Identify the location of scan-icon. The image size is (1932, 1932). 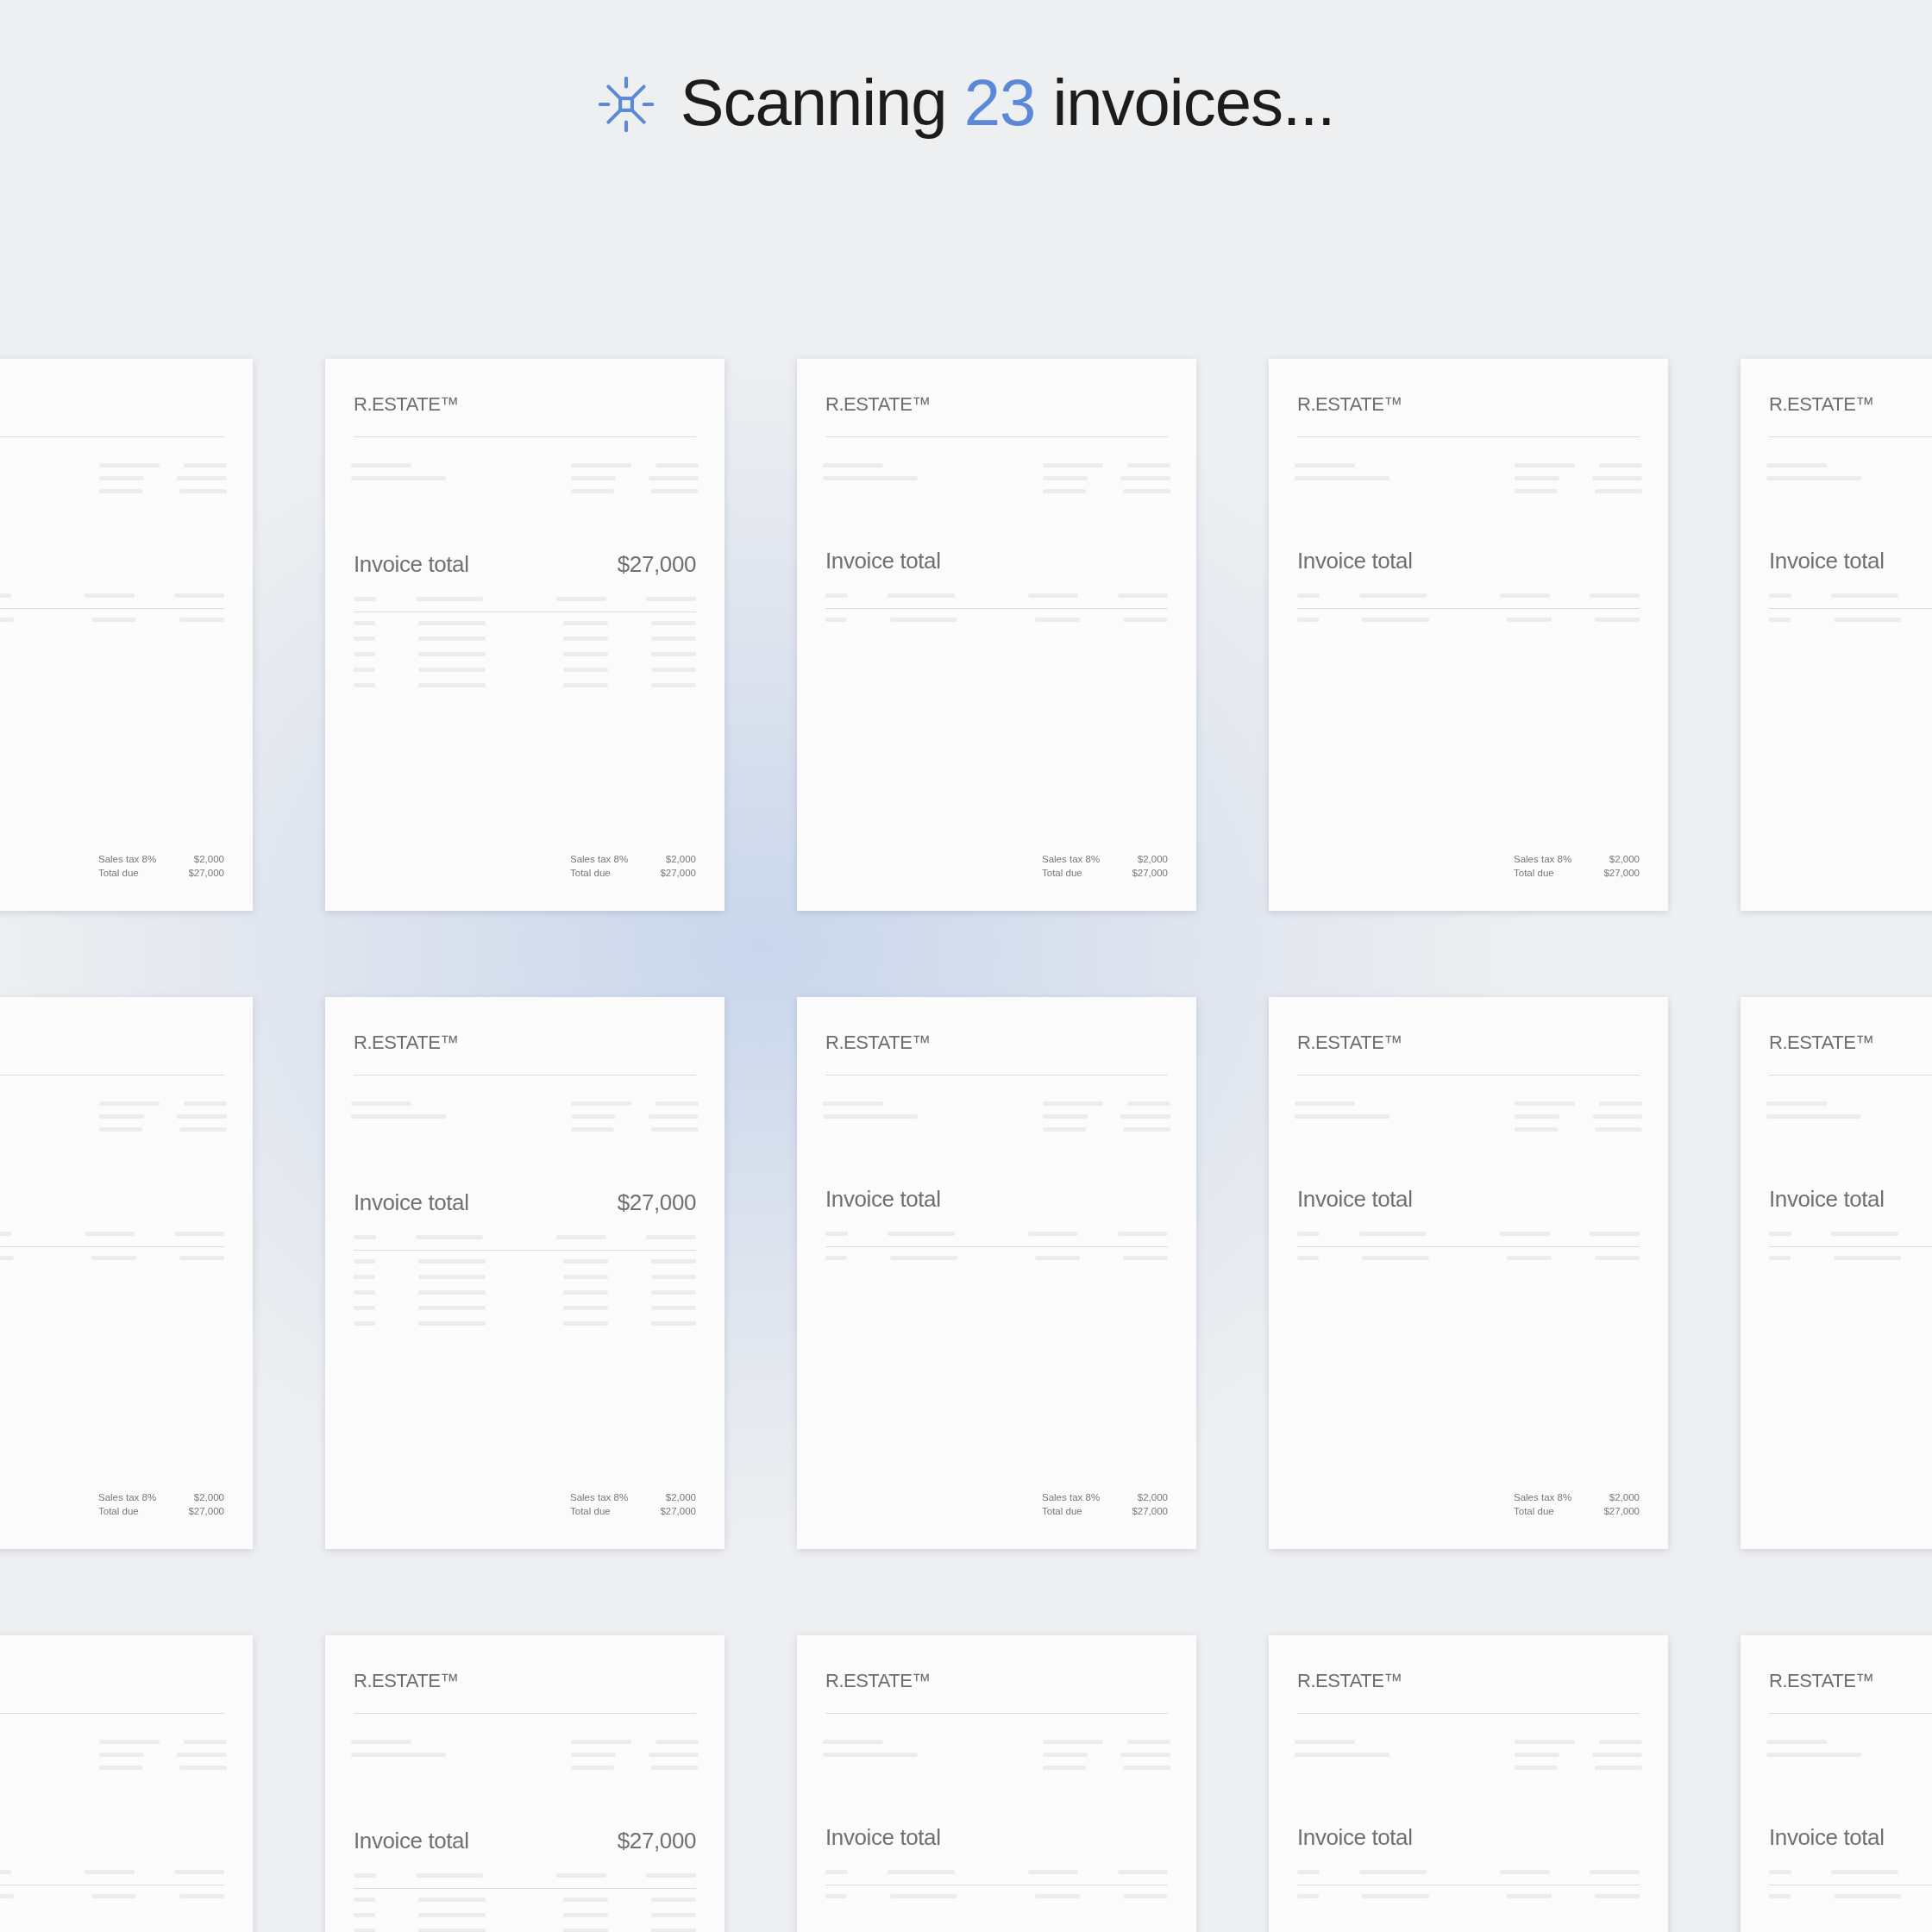
(626, 105).